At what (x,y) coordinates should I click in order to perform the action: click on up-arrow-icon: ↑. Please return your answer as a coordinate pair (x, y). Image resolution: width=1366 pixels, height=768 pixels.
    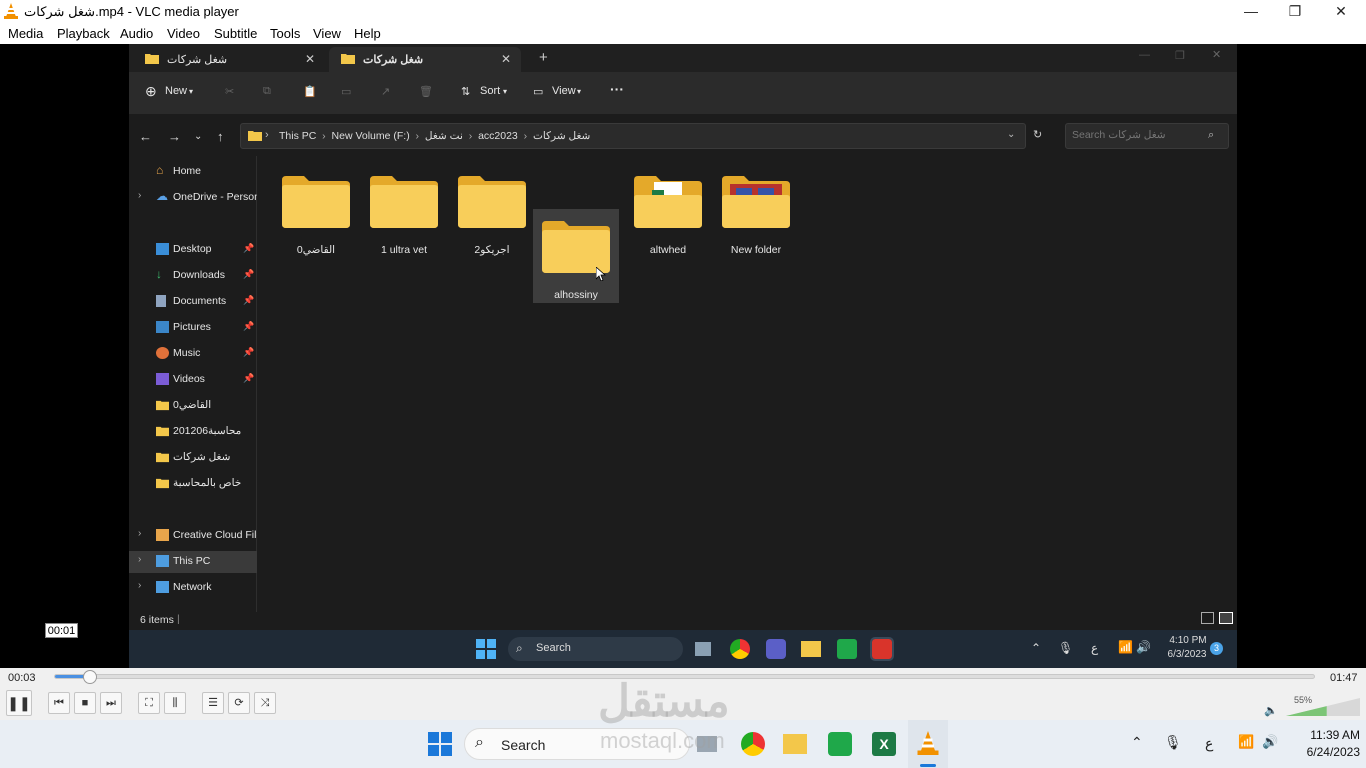
    Looking at the image, I should click on (220, 136).